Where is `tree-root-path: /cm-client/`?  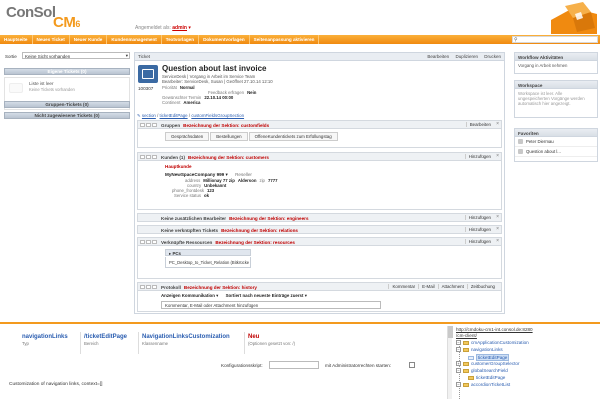
tree-root-path: /cm-client/ is located at coordinates (466, 335).